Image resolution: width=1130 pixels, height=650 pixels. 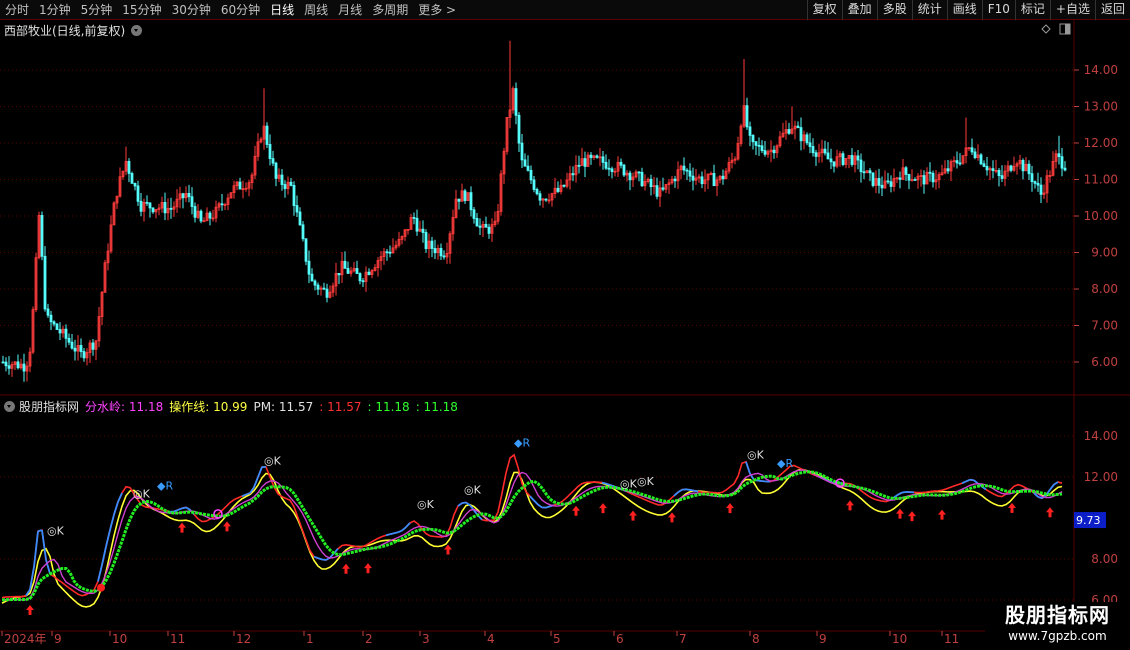 I want to click on time-axis-label: 5, so click(x=557, y=639).